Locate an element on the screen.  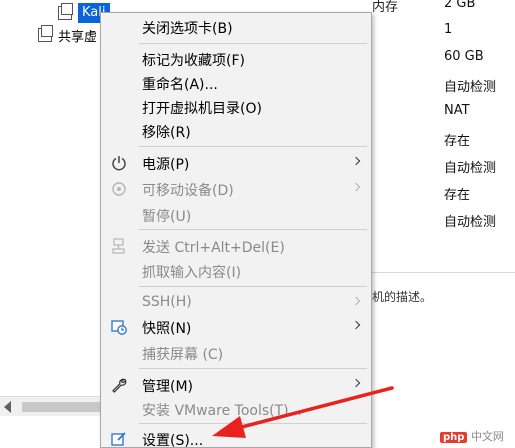
watermark-brand: php is located at coordinates (454, 437).